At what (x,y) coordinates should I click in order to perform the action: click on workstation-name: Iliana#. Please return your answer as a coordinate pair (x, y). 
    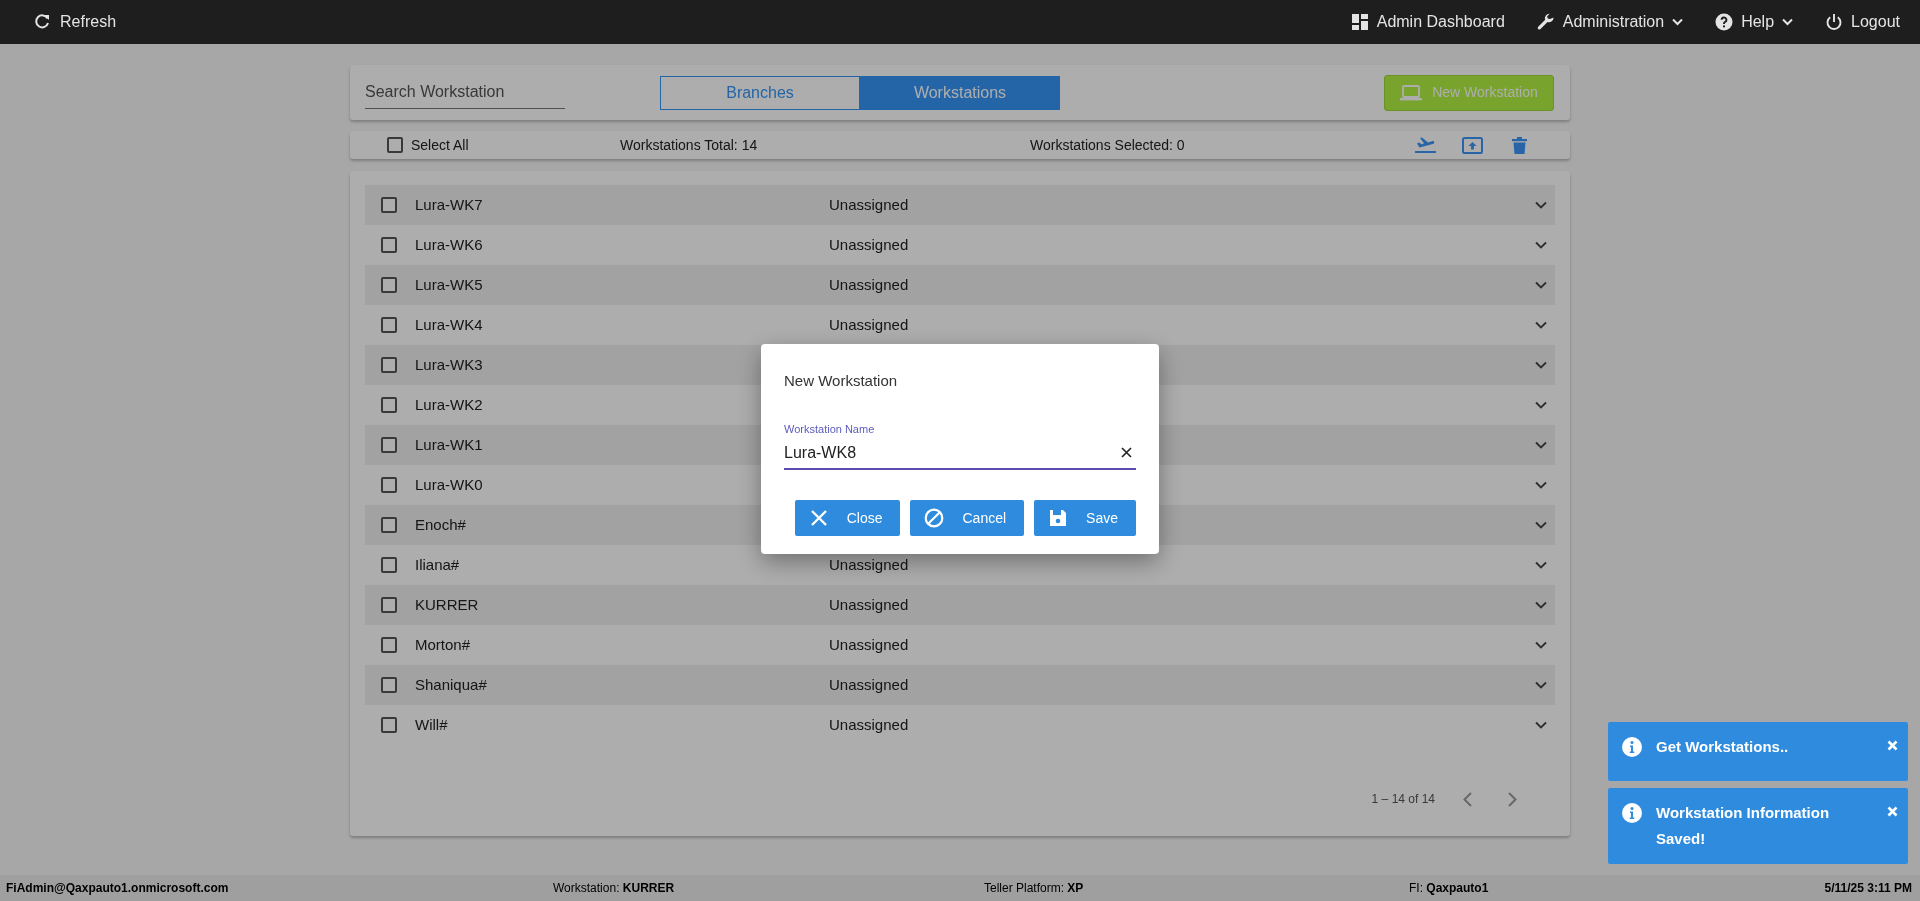
    Looking at the image, I should click on (437, 564).